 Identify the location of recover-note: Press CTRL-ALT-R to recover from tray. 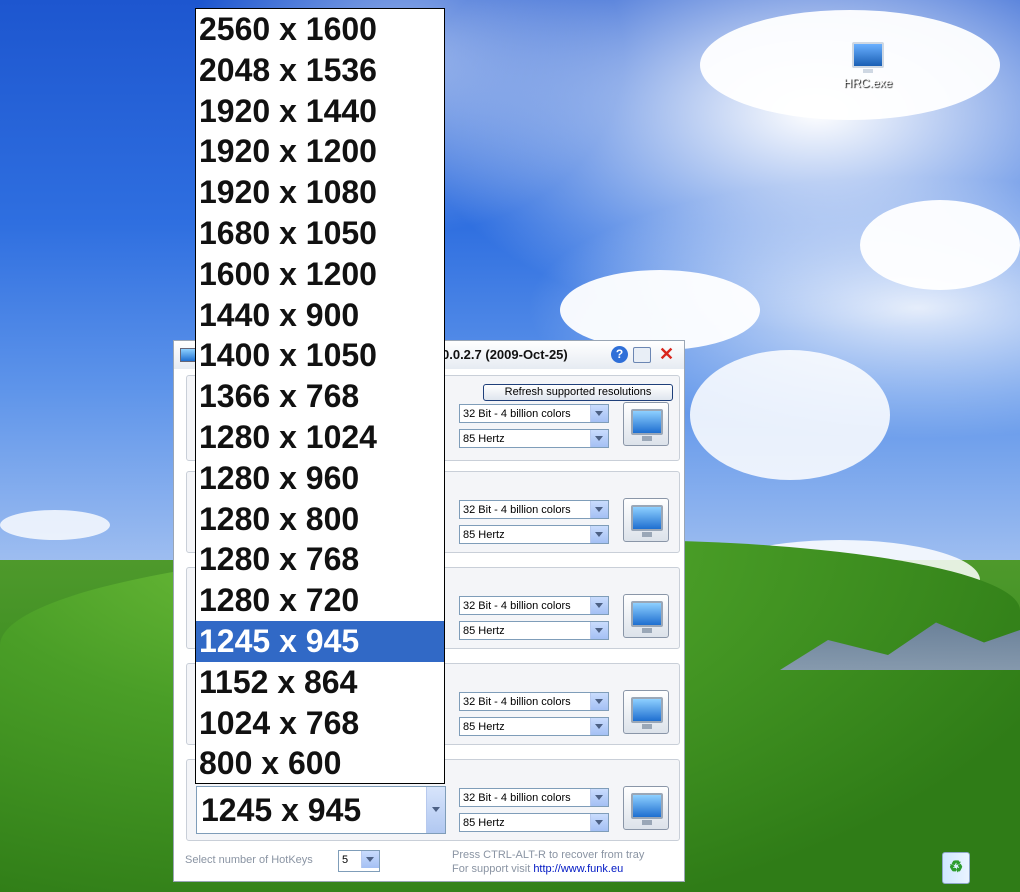
(548, 855).